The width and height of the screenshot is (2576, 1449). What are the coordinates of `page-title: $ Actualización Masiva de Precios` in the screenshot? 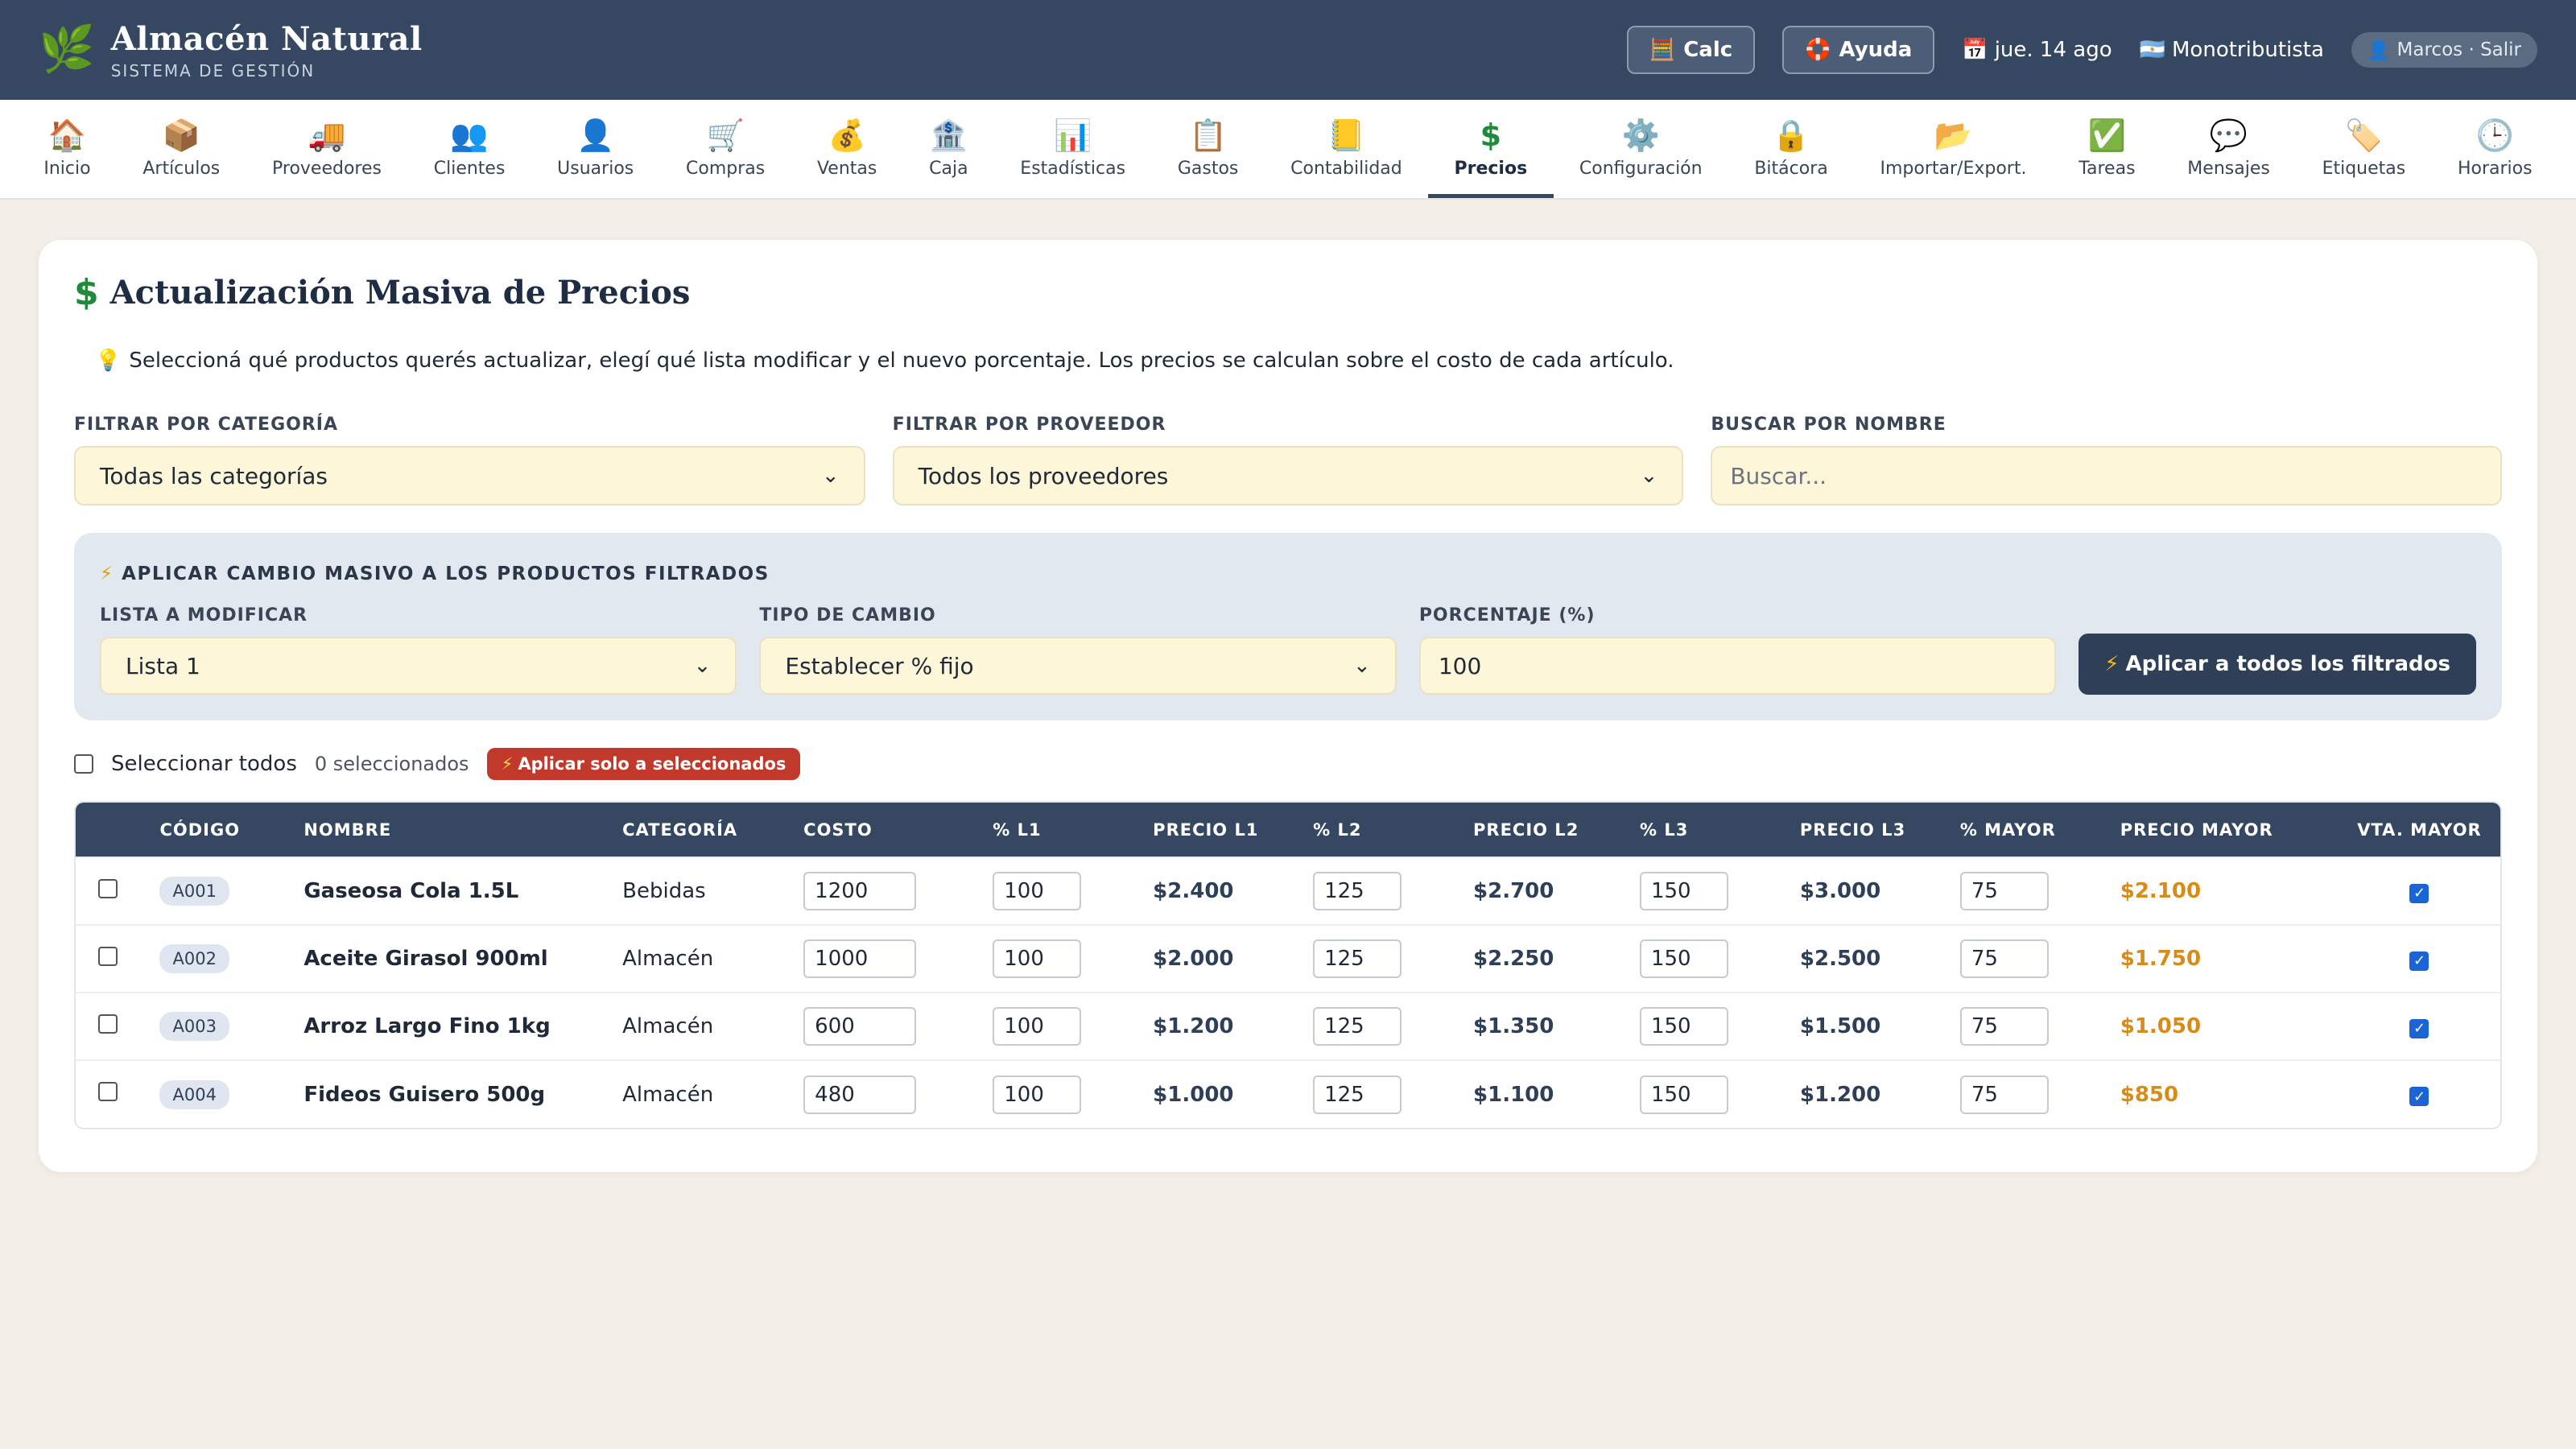 It's located at (1288, 292).